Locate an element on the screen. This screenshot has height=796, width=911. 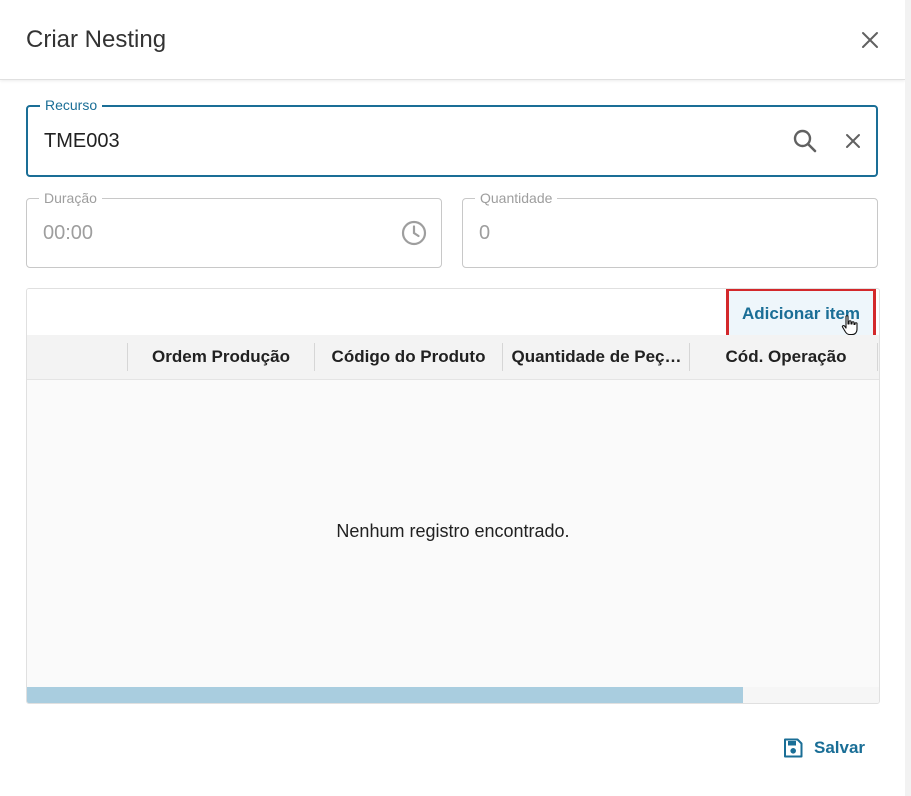
duracao-field: Duração 00:00 is located at coordinates (234, 229).